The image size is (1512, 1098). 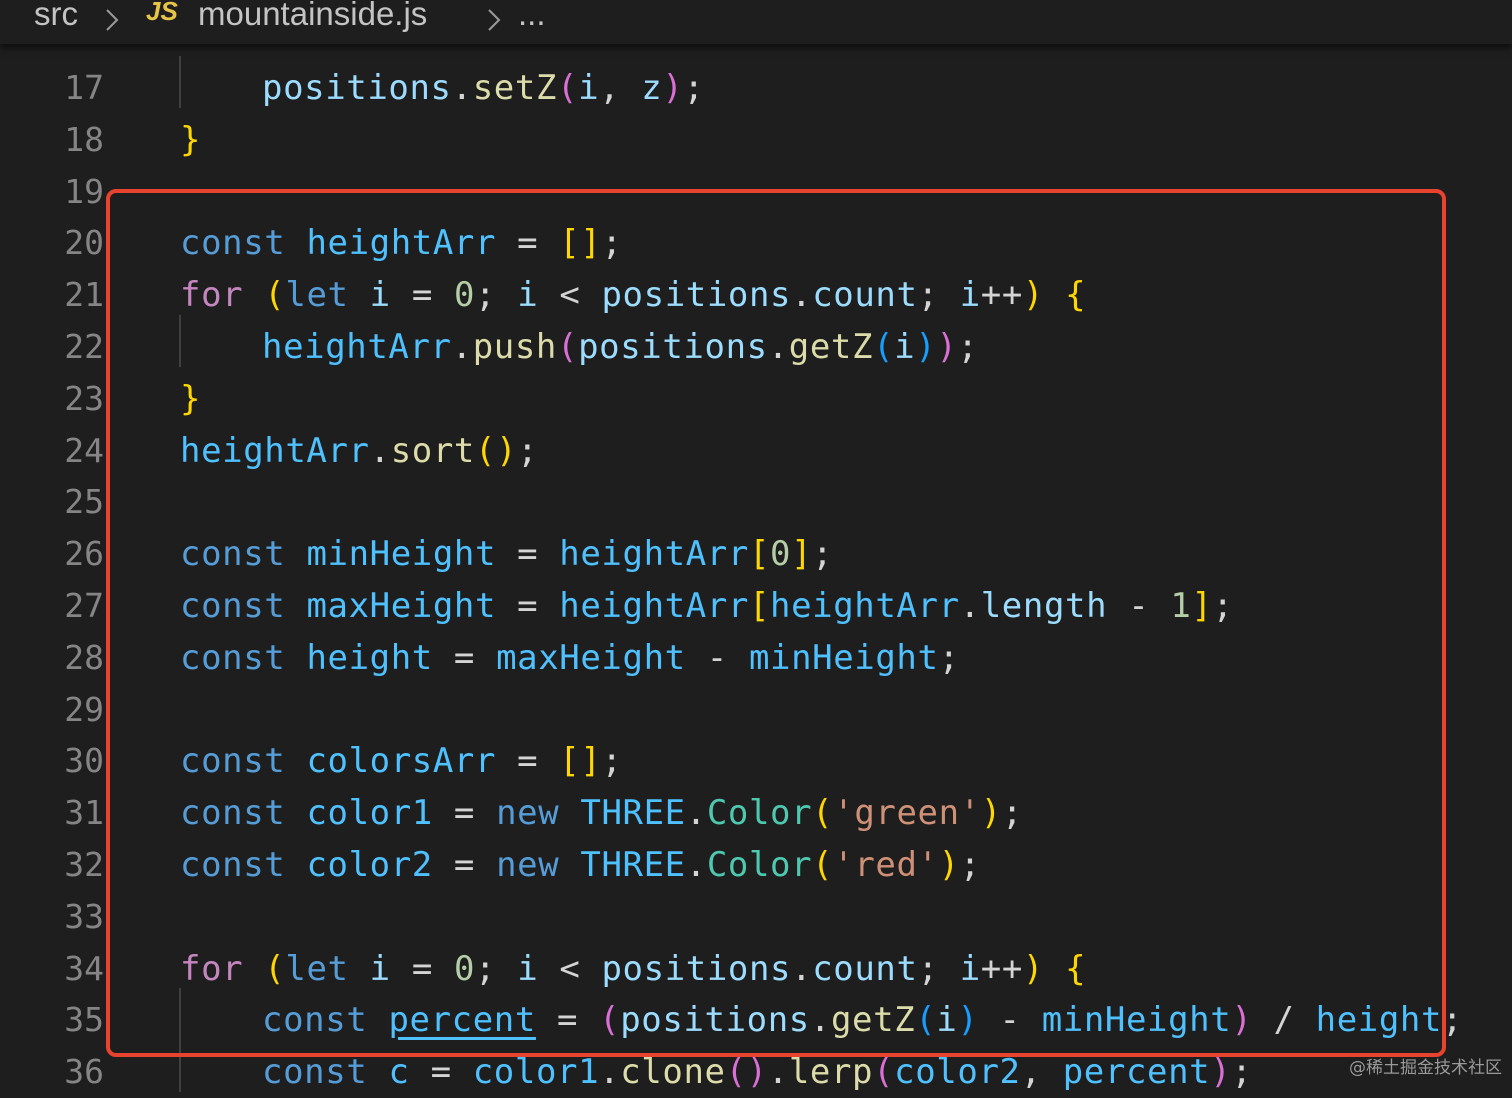 I want to click on line-number: 33, so click(x=52, y=917).